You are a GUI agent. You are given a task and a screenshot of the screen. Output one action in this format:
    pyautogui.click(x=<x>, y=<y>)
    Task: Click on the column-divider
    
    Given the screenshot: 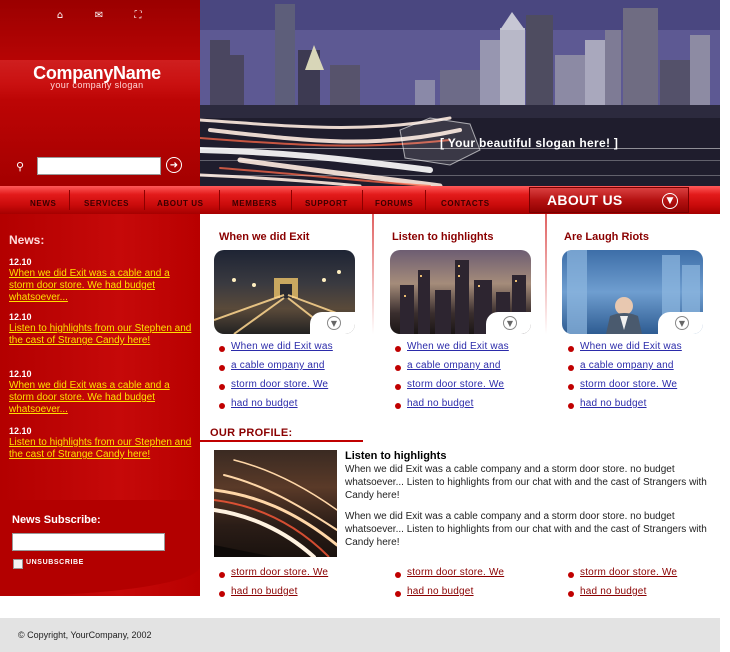 What is the action you would take?
    pyautogui.click(x=373, y=274)
    